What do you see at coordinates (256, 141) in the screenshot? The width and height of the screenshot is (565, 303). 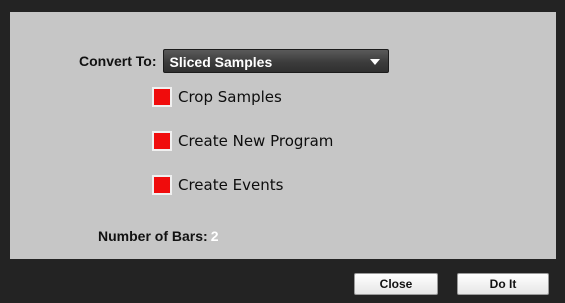 I see `create-new-program-label: Create New Program` at bounding box center [256, 141].